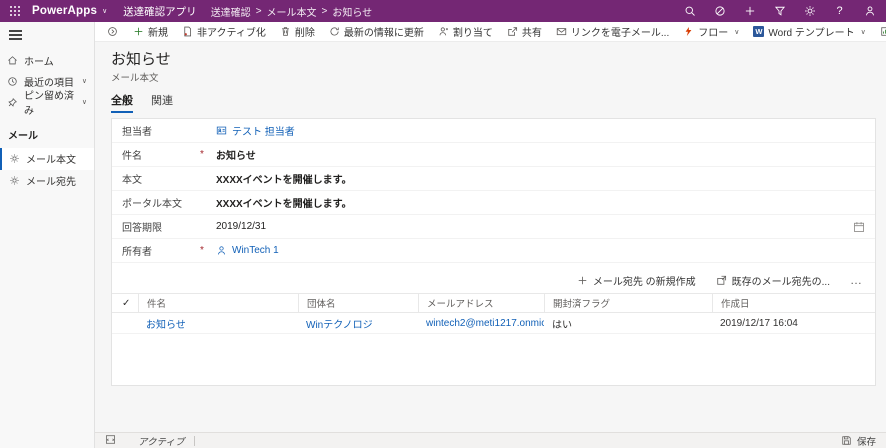  I want to click on form-switcher-icon, so click(110, 441).